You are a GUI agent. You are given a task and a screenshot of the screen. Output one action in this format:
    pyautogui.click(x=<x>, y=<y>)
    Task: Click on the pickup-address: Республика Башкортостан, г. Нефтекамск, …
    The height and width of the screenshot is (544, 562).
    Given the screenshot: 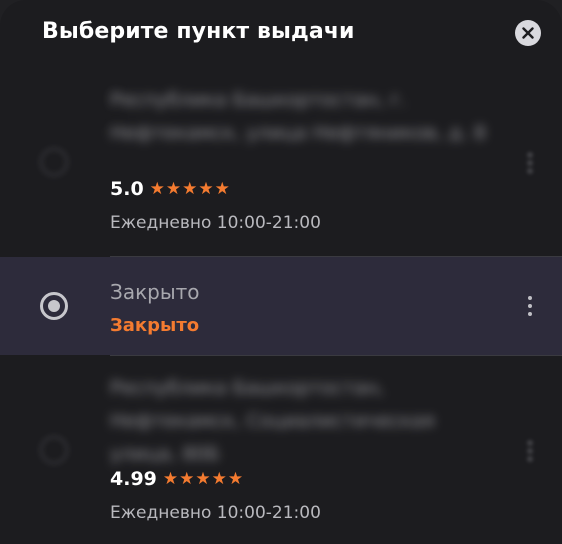 What is the action you would take?
    pyautogui.click(x=298, y=116)
    